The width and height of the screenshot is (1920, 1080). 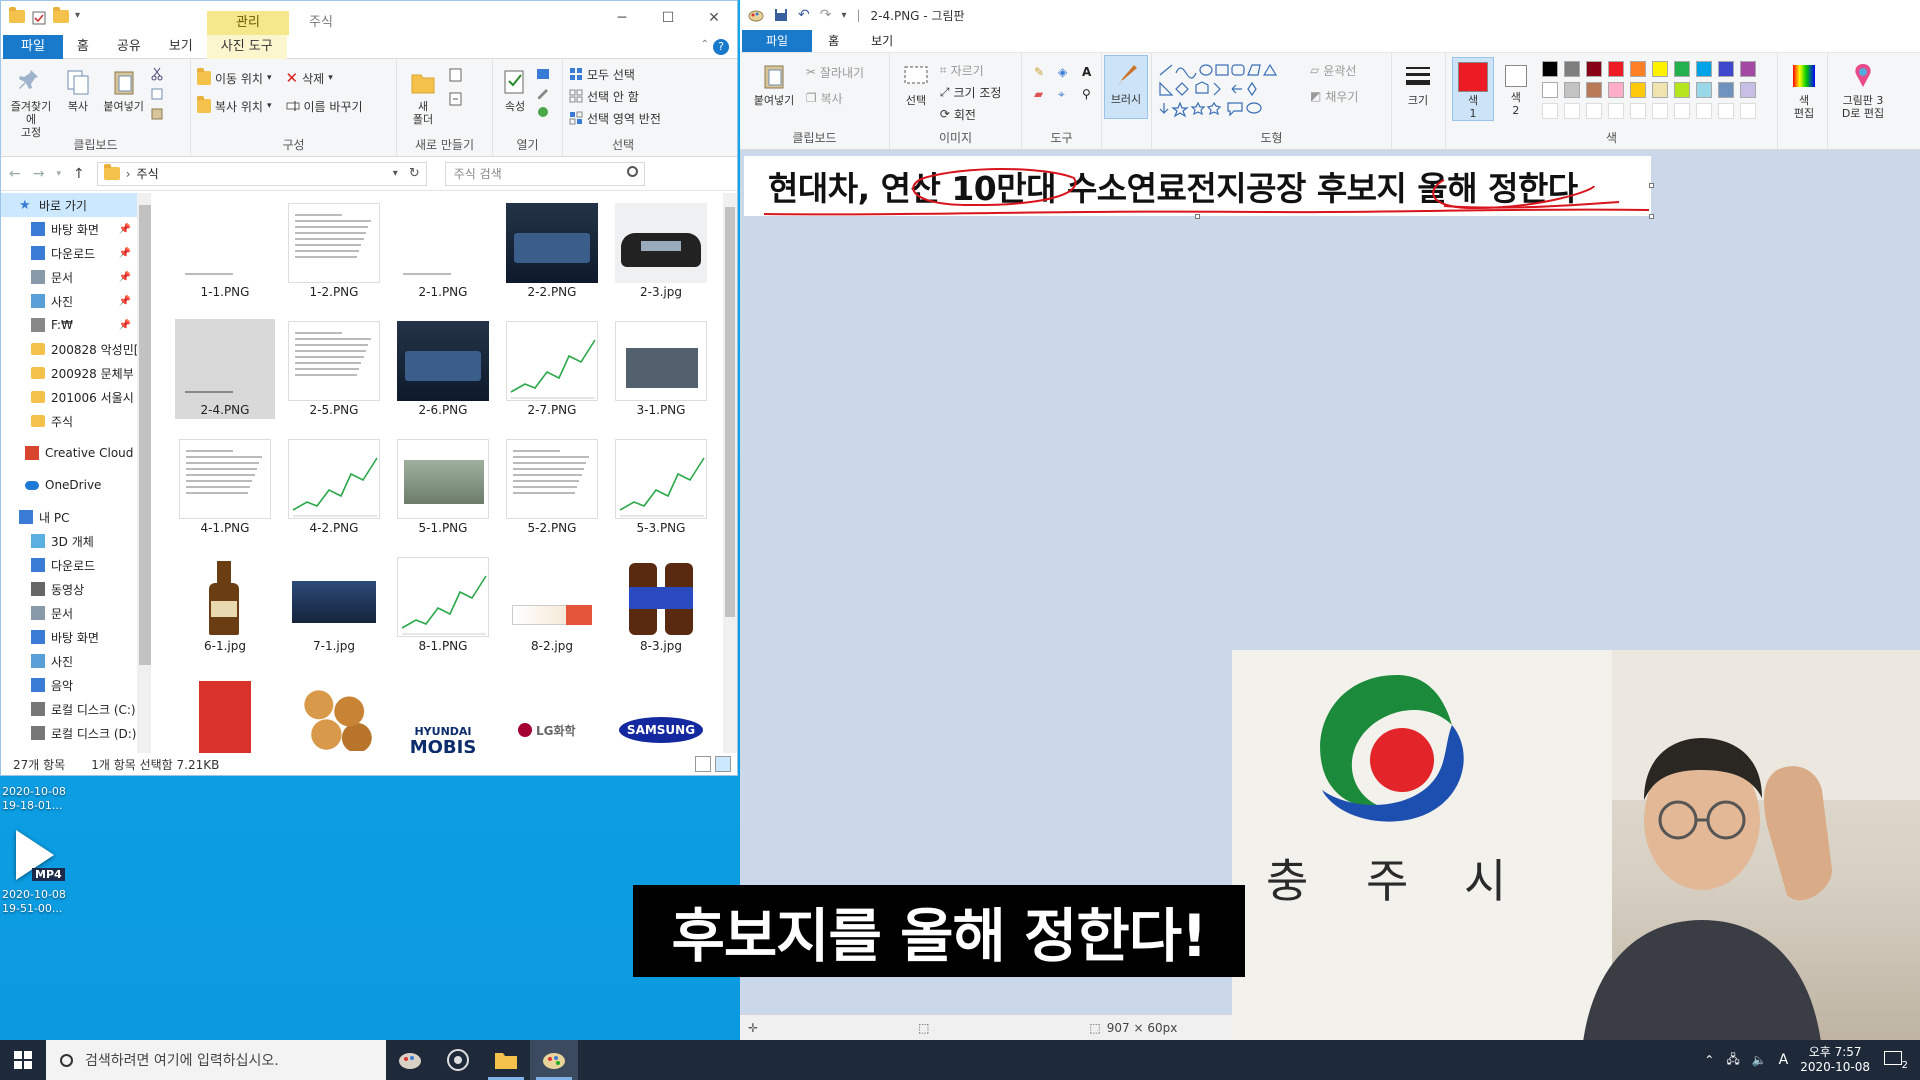 What do you see at coordinates (552, 369) in the screenshot?
I see `file-thumbnail-item: 2-7.PNG` at bounding box center [552, 369].